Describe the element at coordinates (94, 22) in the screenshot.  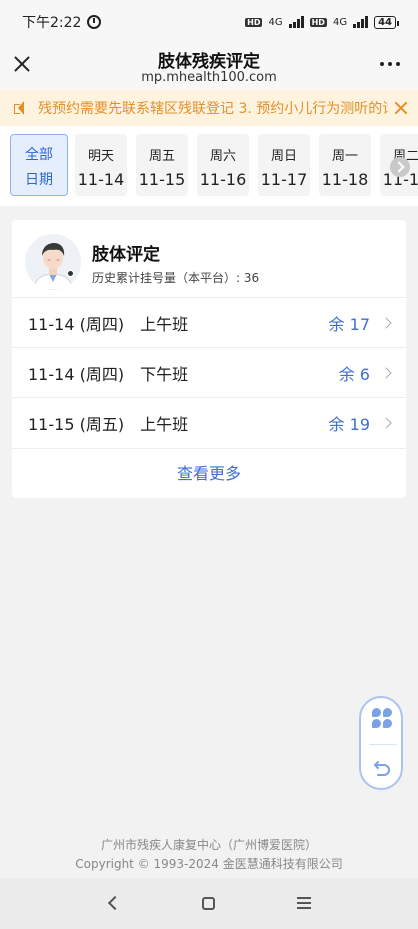
I see `alarm-icon` at that location.